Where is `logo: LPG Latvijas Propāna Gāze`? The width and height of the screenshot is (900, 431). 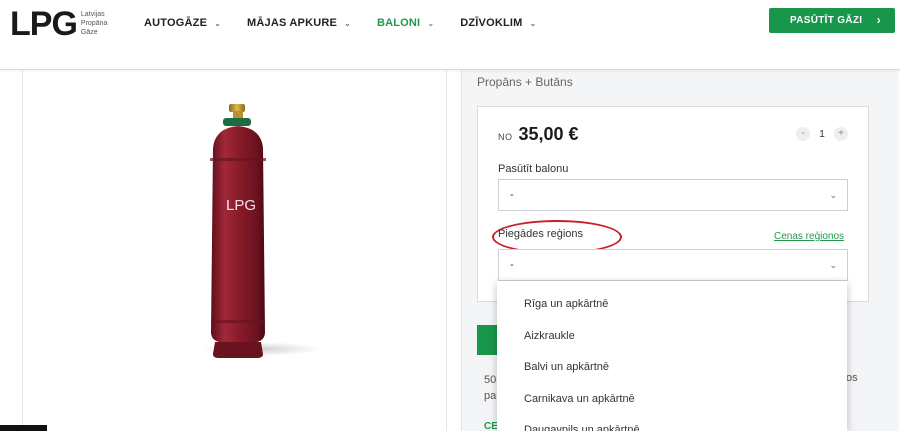 logo: LPG Latvijas Propāna Gāze is located at coordinates (58, 24).